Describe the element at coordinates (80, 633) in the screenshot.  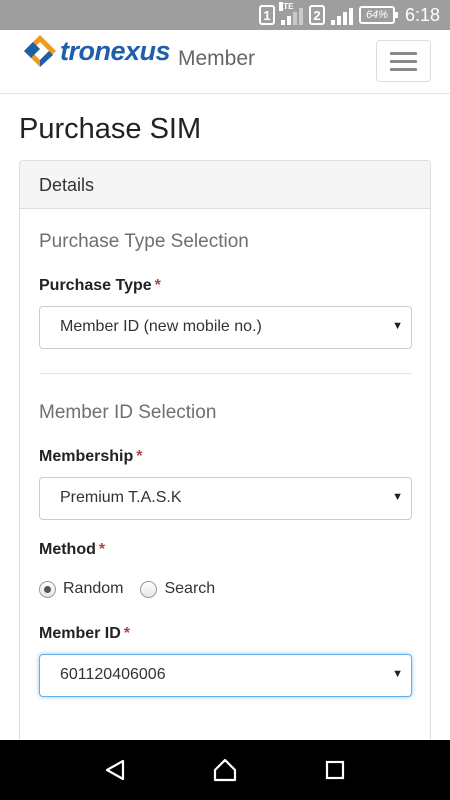
I see `member-id-label-text: Member ID` at that location.